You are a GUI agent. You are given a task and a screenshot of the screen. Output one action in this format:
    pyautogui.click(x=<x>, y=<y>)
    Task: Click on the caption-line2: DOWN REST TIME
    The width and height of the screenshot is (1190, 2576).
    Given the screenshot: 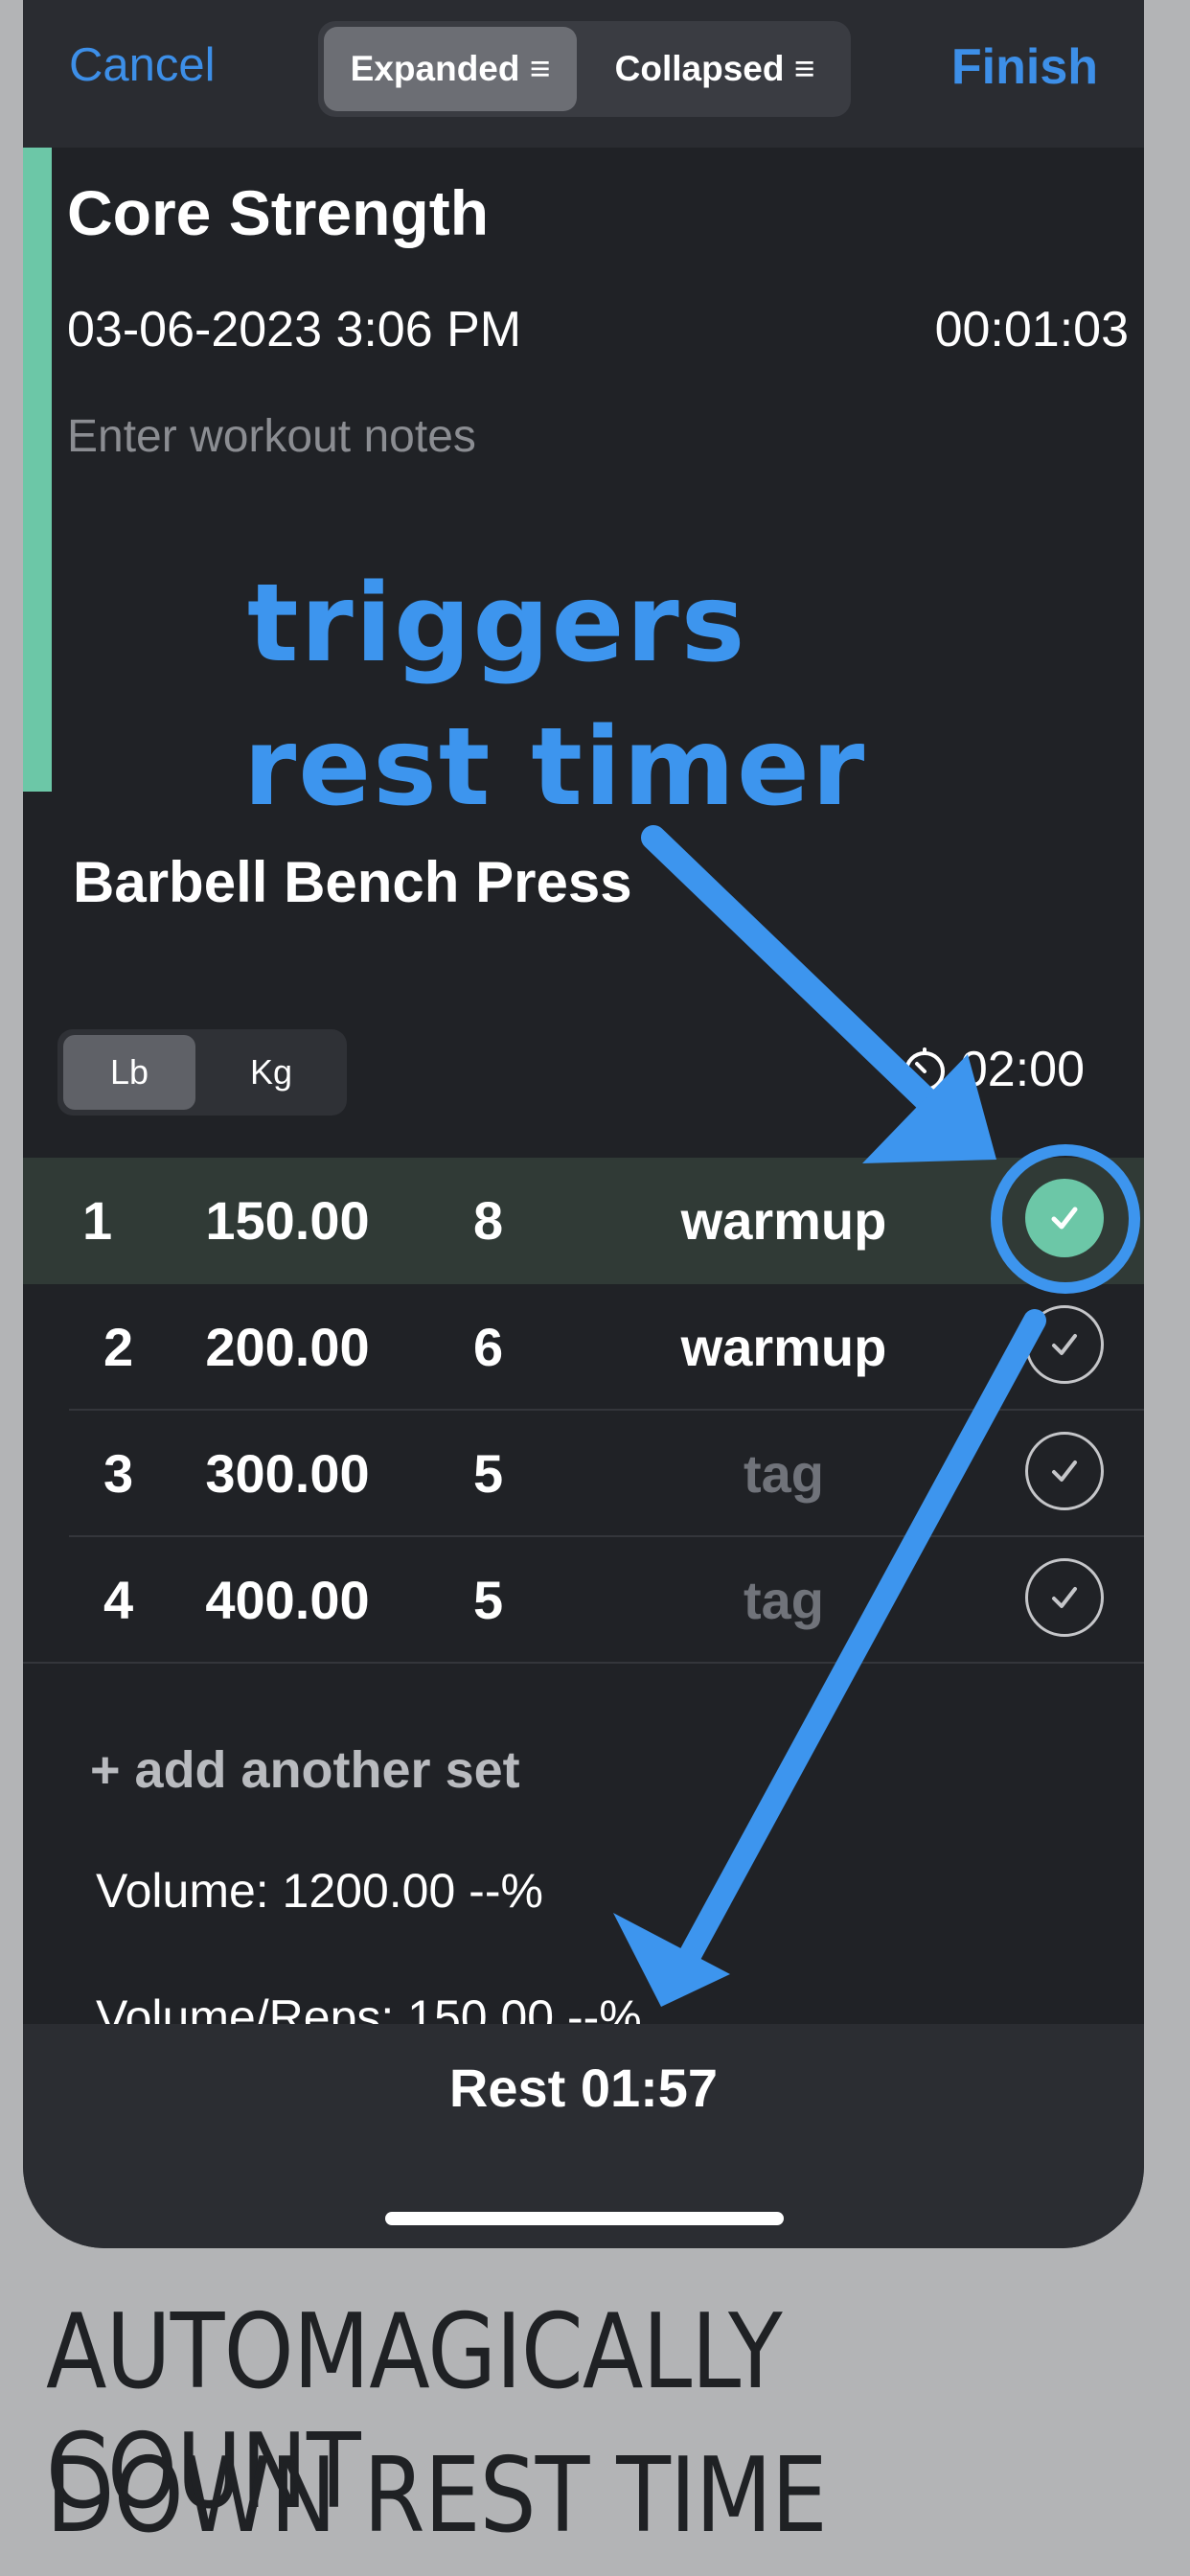 What is the action you would take?
    pyautogui.click(x=437, y=2496)
    